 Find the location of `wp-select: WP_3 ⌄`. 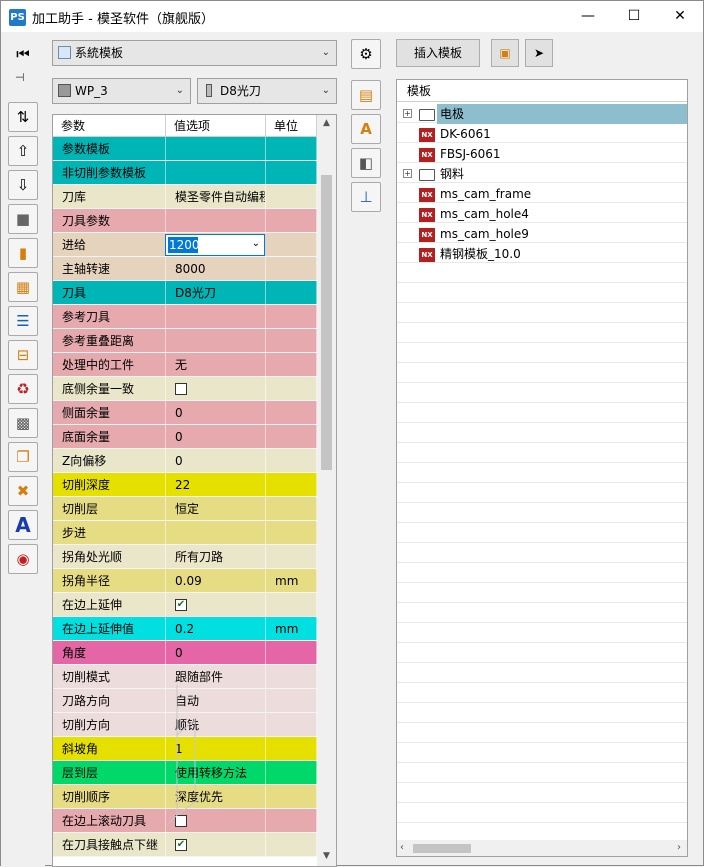

wp-select: WP_3 ⌄ is located at coordinates (121, 91).